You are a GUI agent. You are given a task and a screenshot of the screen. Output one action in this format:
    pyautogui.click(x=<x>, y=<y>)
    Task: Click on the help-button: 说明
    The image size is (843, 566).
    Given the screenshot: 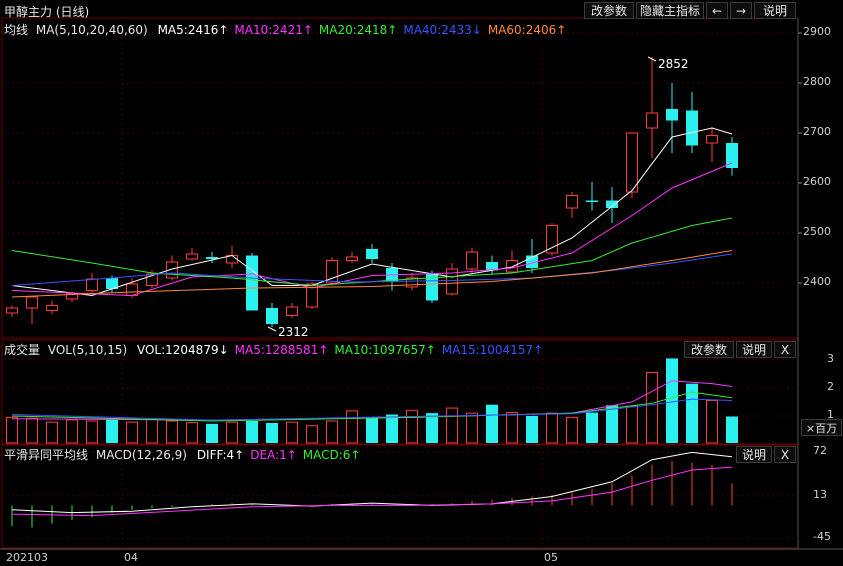 What is the action you would take?
    pyautogui.click(x=775, y=10)
    